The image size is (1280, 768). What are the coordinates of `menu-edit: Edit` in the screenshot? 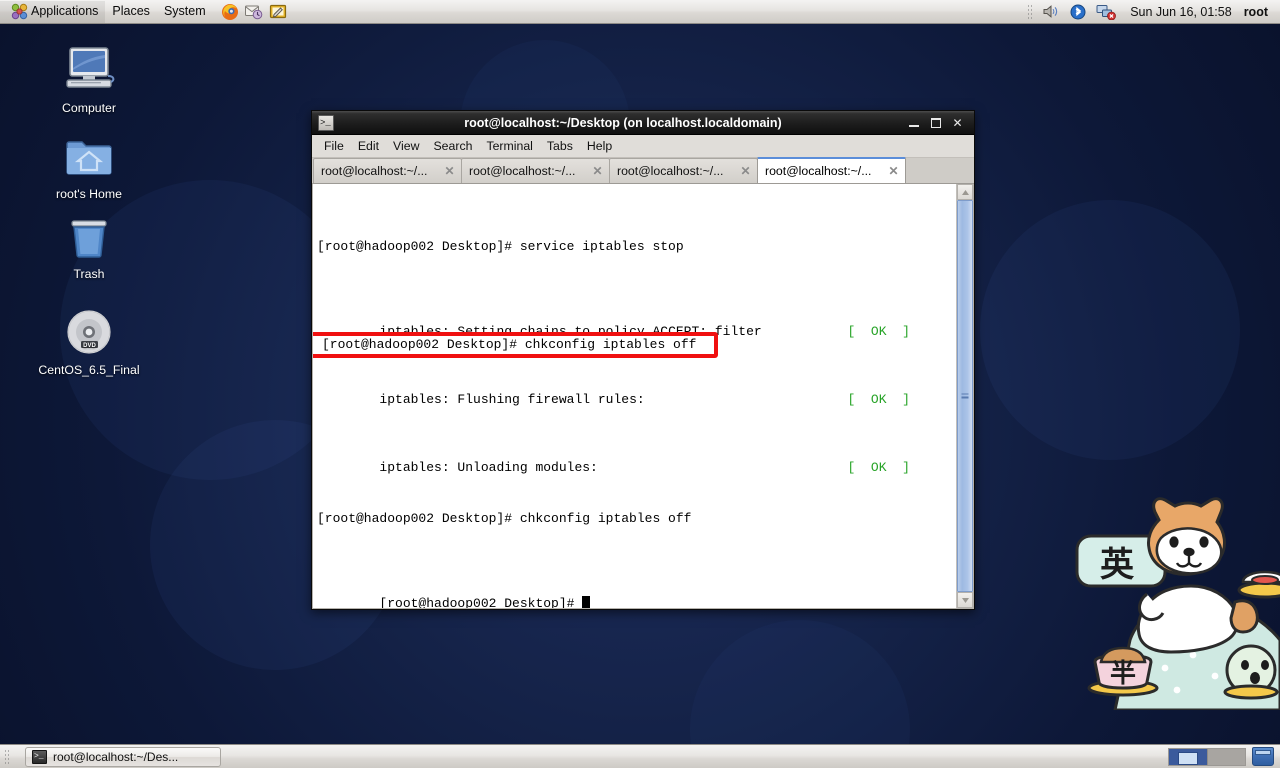 It's located at (368, 146).